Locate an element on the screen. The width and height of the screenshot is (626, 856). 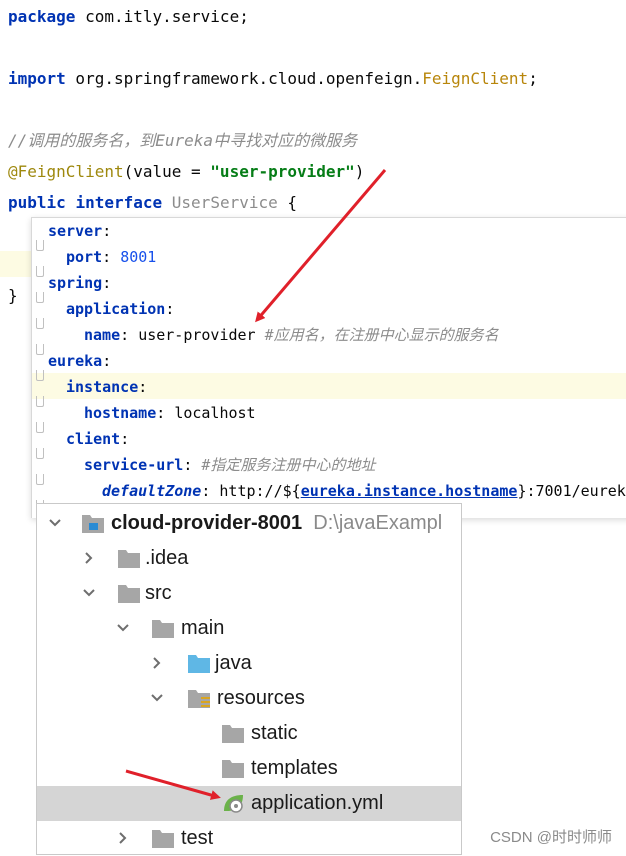
yaml-key-service-url: service-url is located at coordinates (134, 465).